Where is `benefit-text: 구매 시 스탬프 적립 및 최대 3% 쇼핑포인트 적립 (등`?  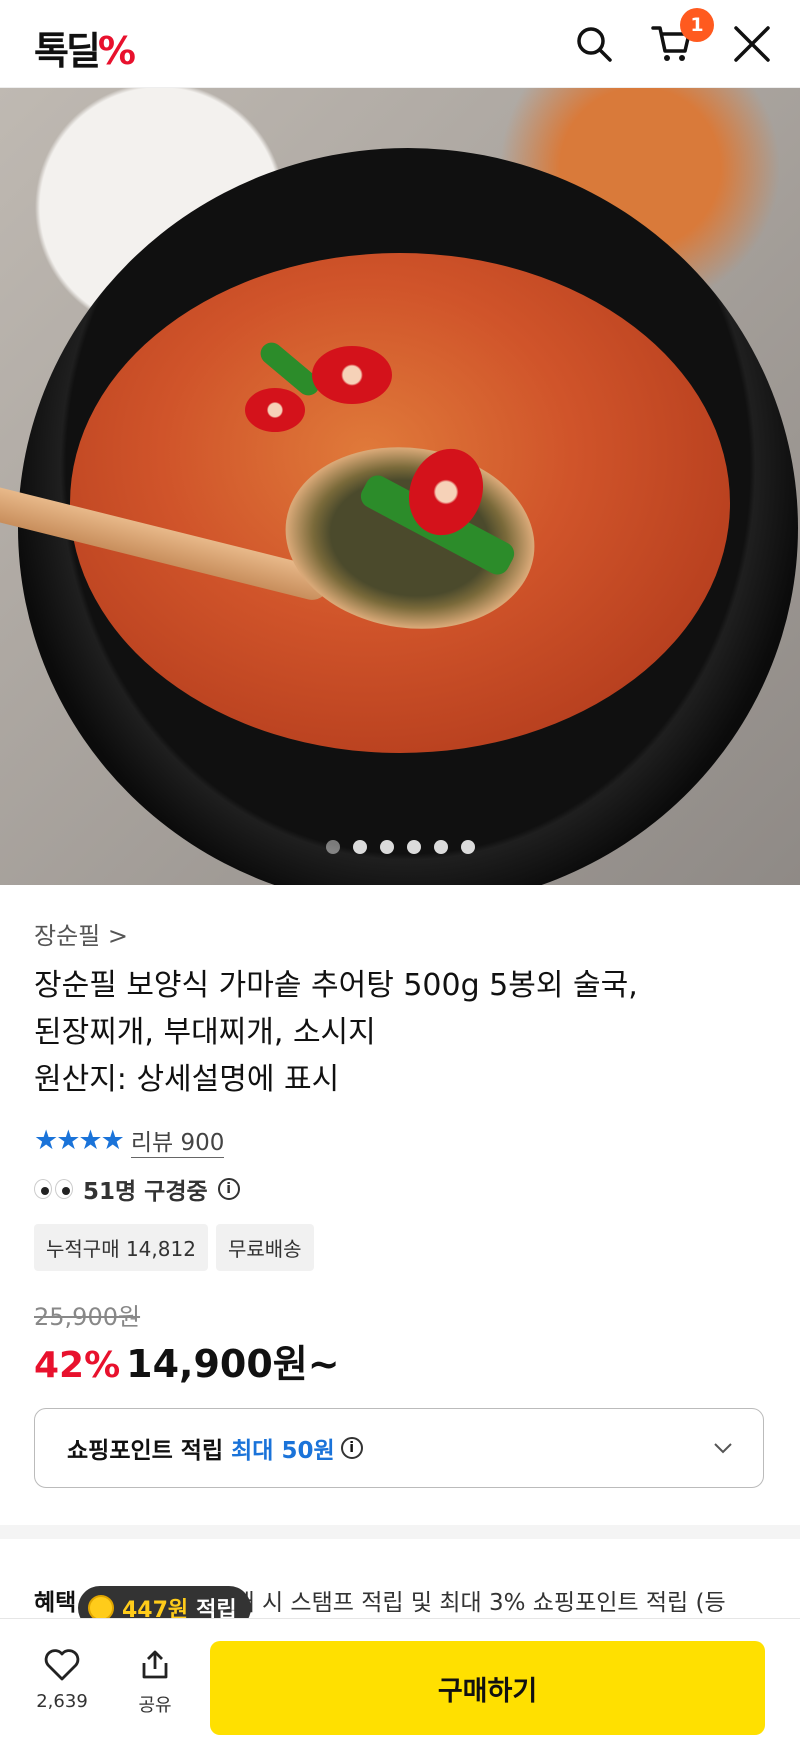
benefit-text: 구매 시 스탬프 적립 및 최대 3% 쇼핑포인트 적립 (등 is located at coordinates (469, 1603).